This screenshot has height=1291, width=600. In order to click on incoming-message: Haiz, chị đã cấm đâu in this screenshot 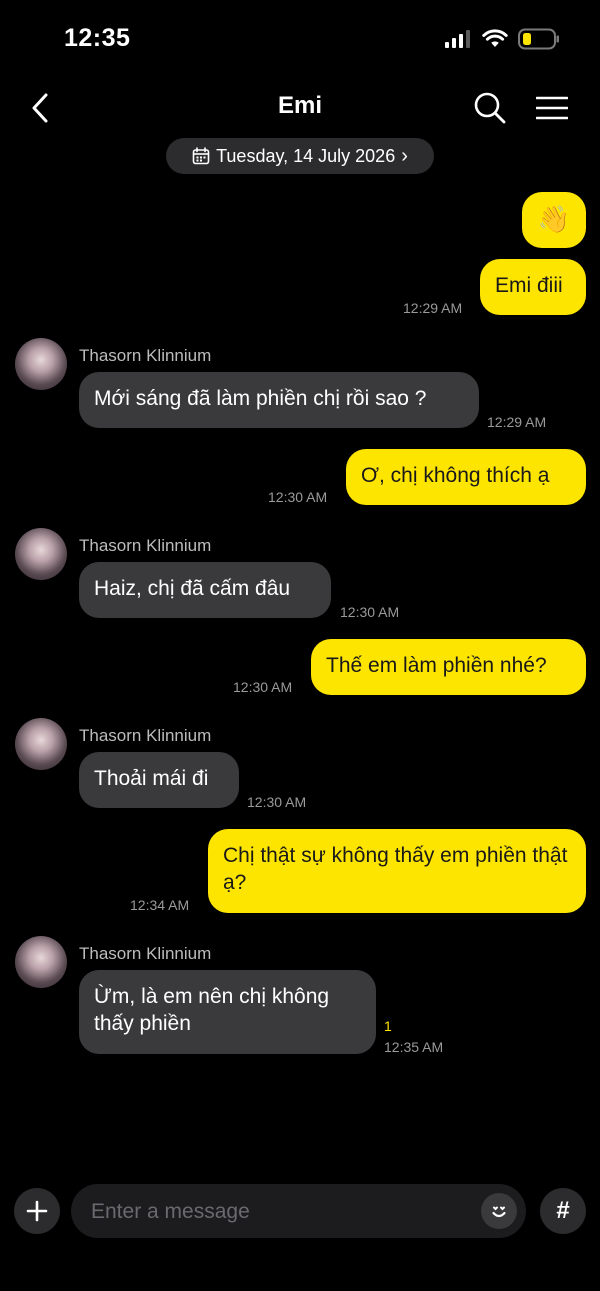, I will do `click(205, 590)`.